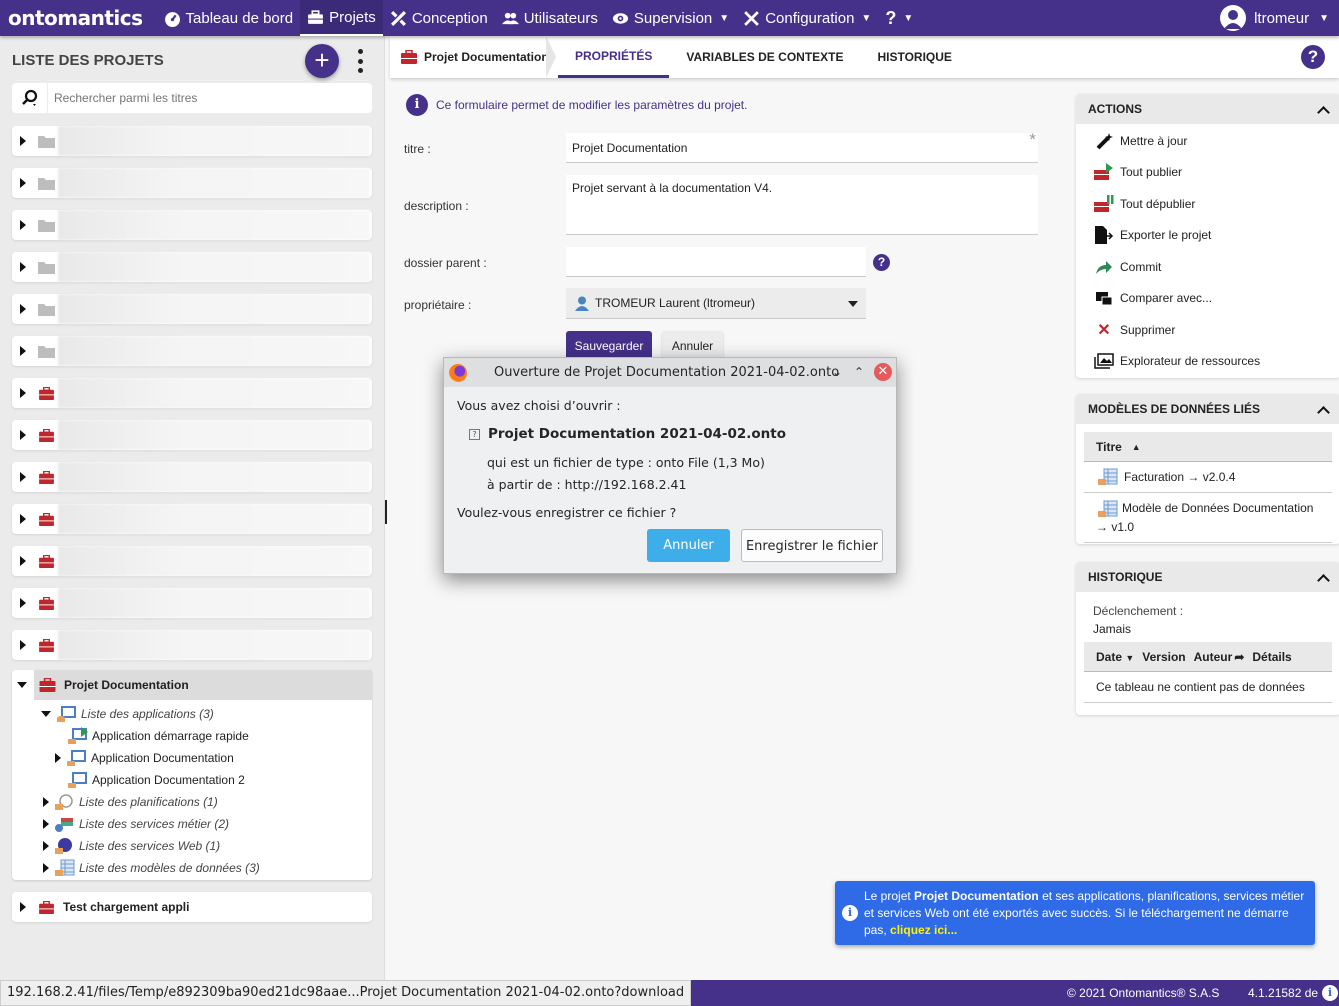 The image size is (1339, 1006). I want to click on linked-models-header: MODÈLES DE DONNÉES LIÉS, so click(1207, 409).